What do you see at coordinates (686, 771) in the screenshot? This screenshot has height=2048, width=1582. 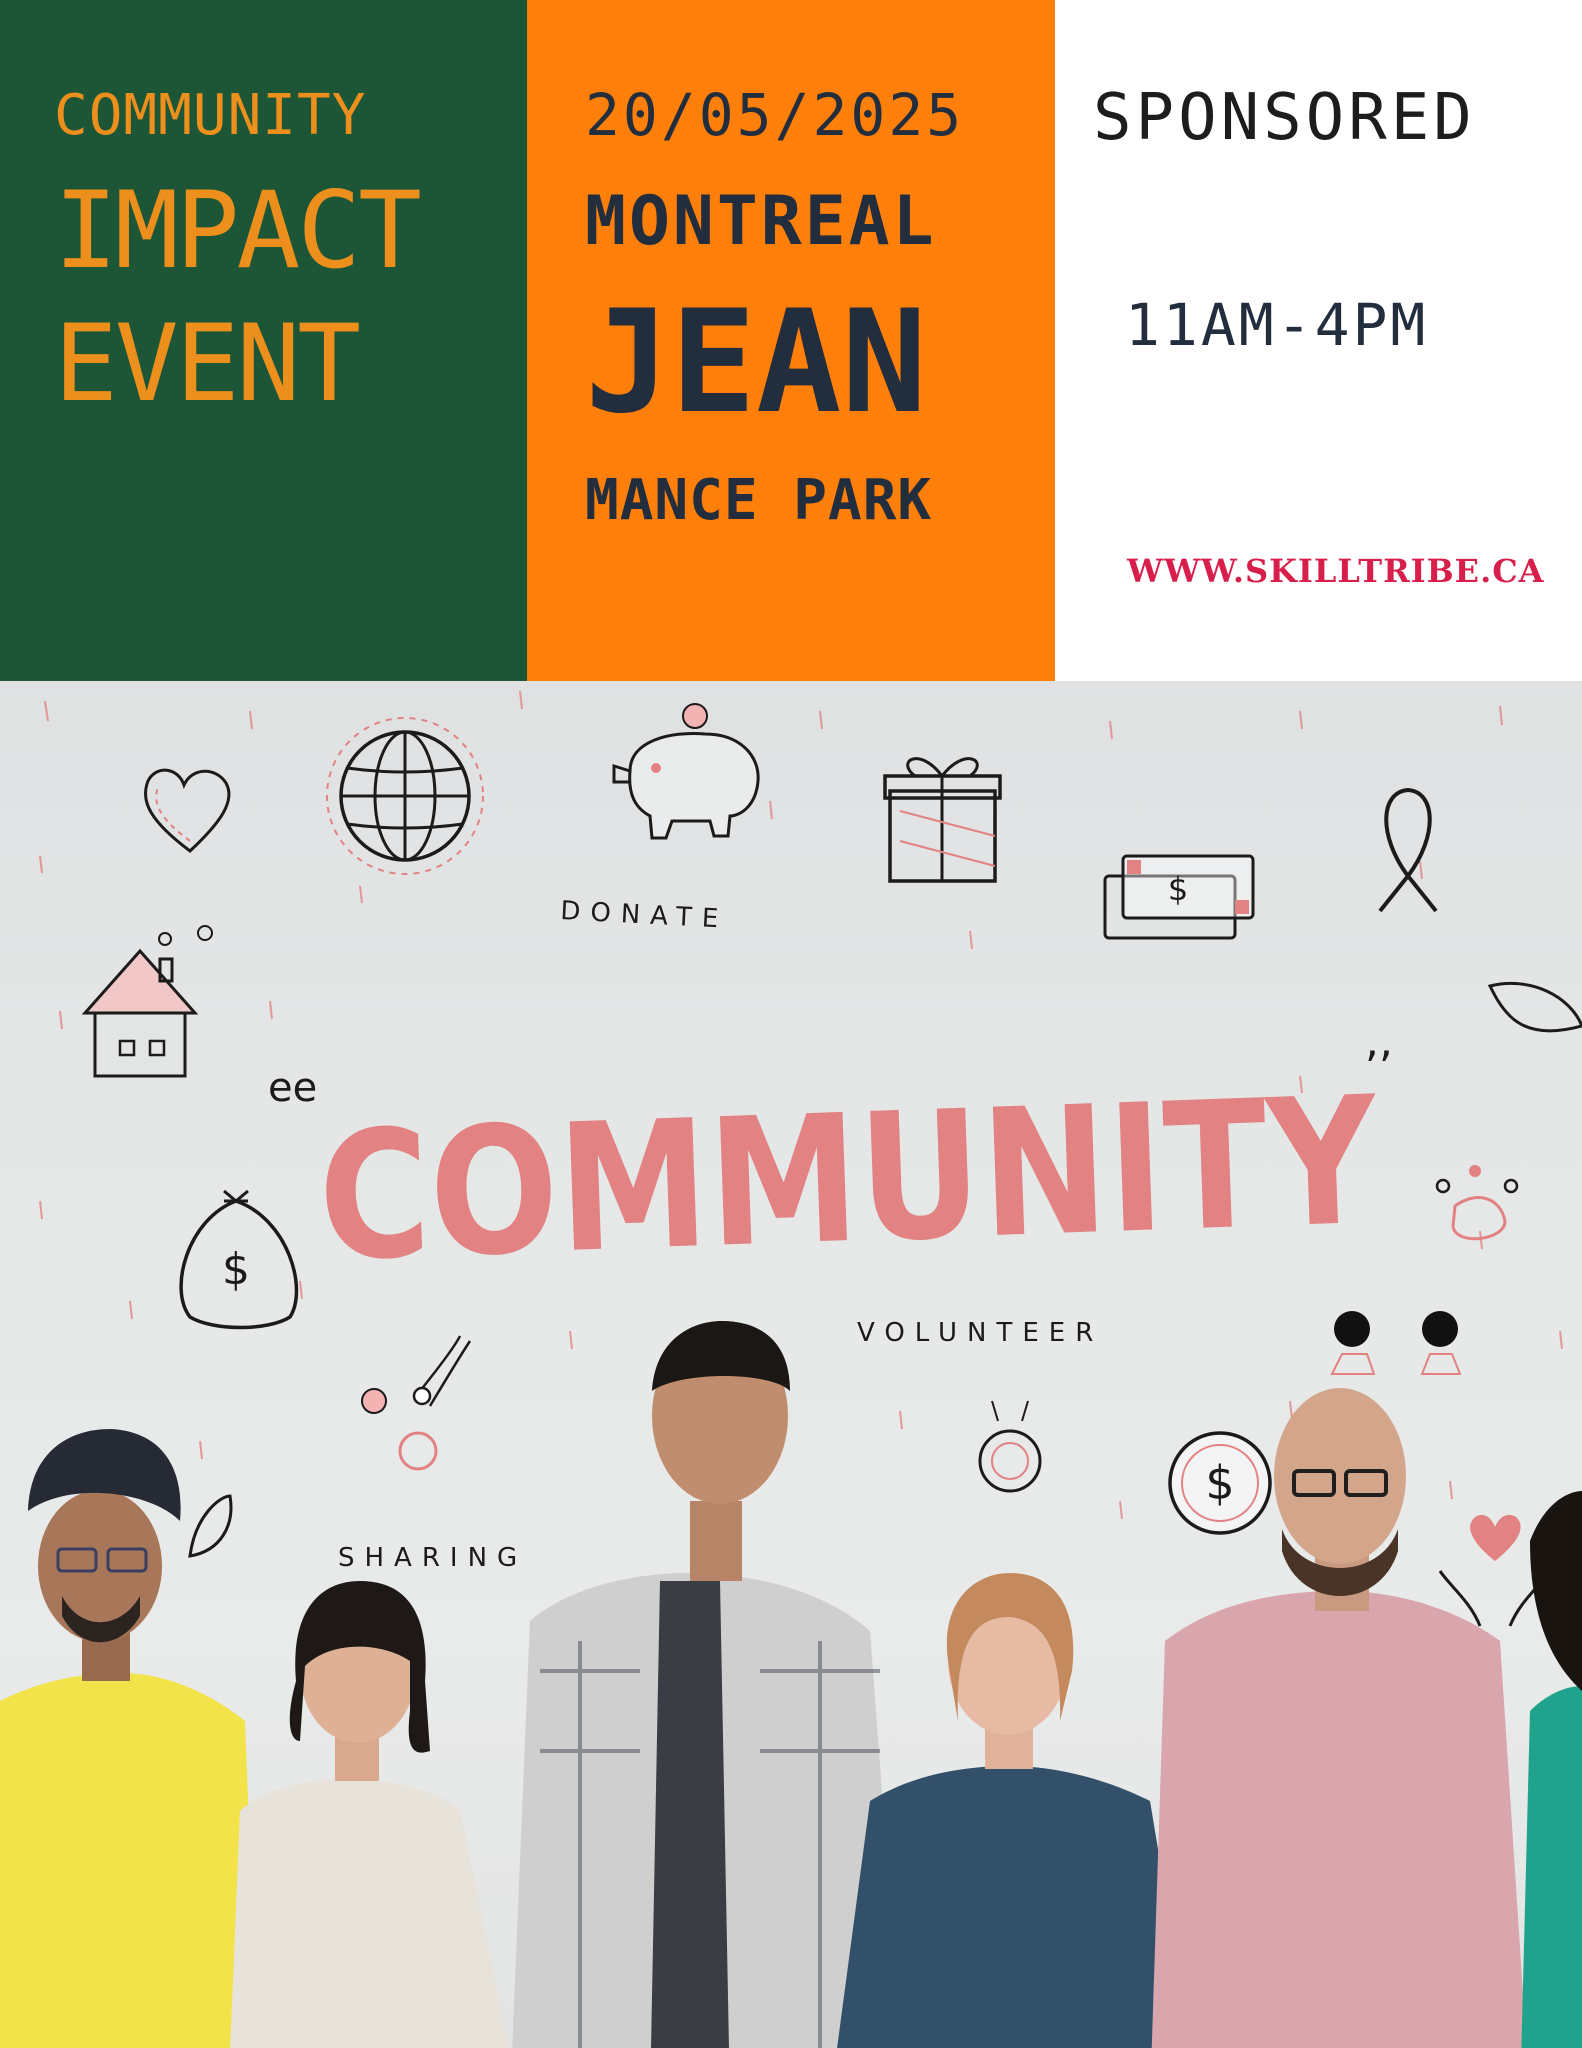 I see `piggy-bank-icon` at bounding box center [686, 771].